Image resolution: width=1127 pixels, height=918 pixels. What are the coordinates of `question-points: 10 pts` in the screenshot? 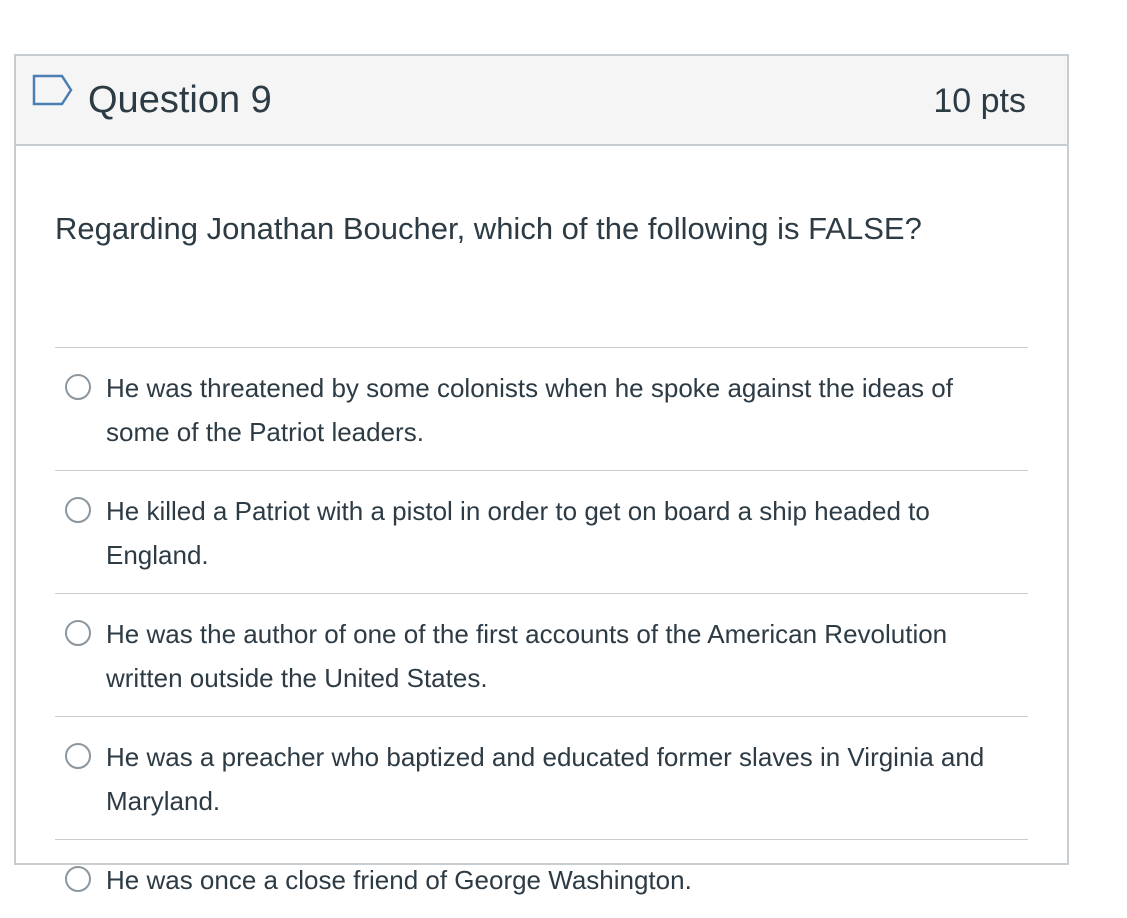 It's located at (979, 101).